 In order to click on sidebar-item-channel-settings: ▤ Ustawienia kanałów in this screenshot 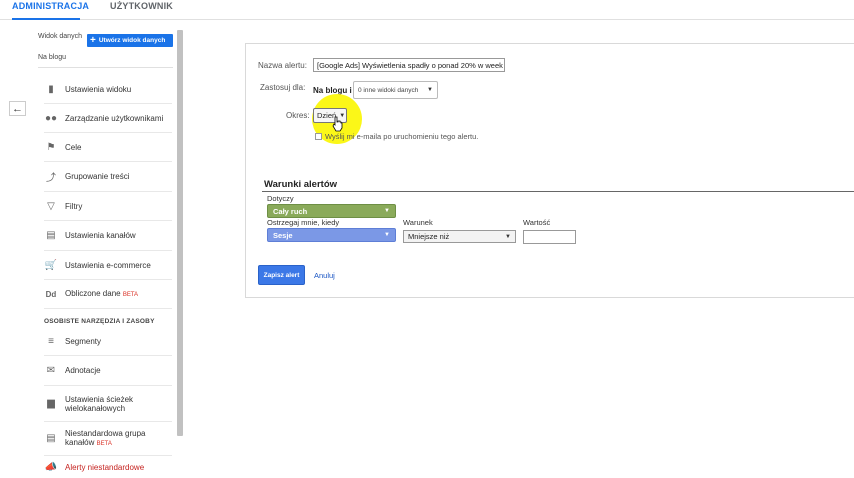, I will do `click(108, 236)`.